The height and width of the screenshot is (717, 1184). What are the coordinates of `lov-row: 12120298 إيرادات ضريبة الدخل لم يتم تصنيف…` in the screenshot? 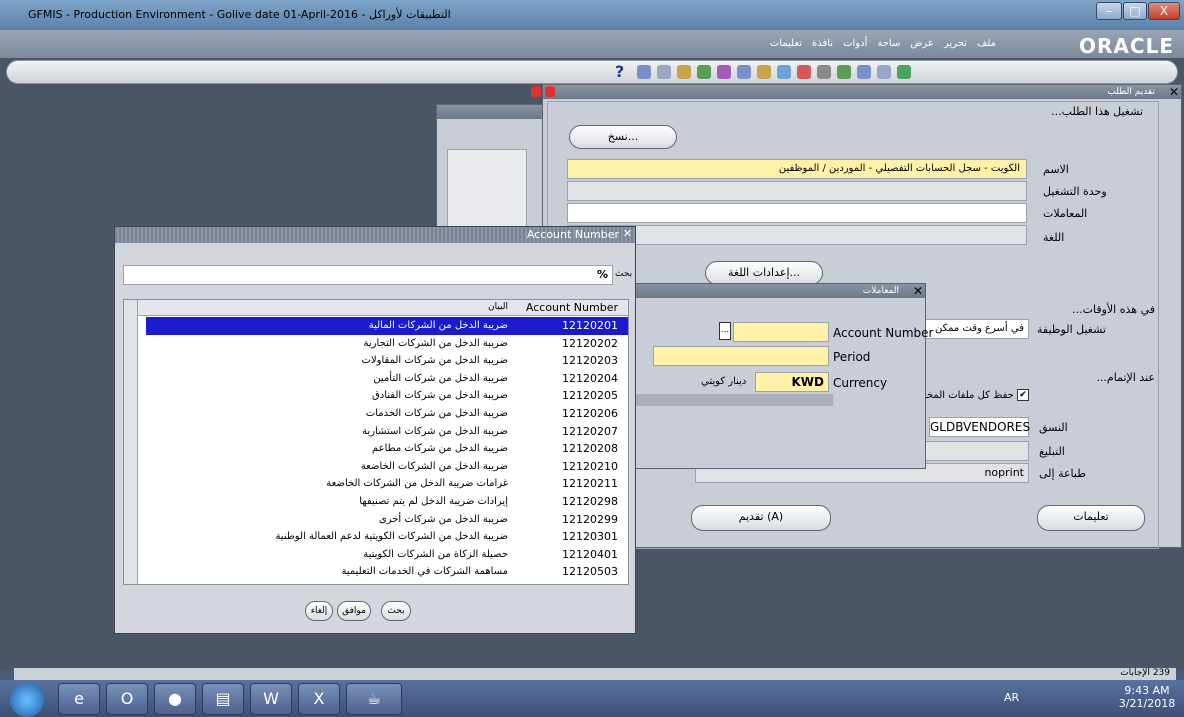 It's located at (387, 502).